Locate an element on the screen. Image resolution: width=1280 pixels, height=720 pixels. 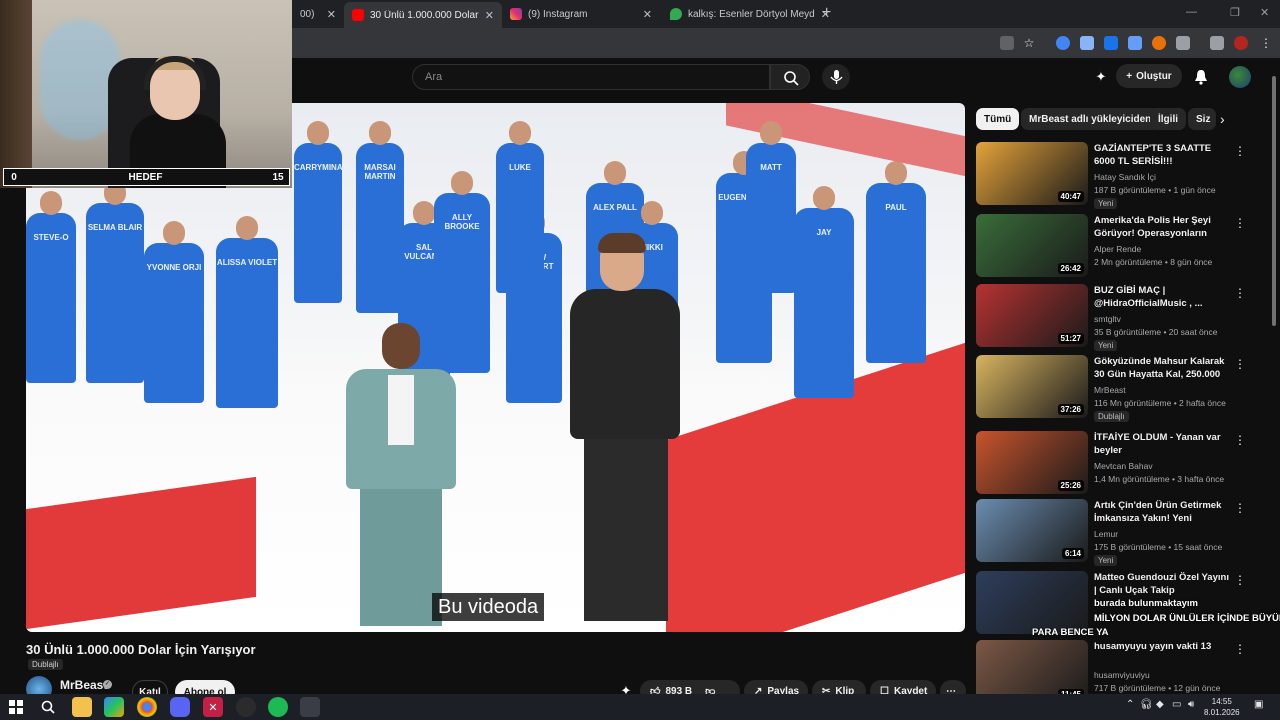
close-window-icon: ✕ is located at coordinates (1264, 12).